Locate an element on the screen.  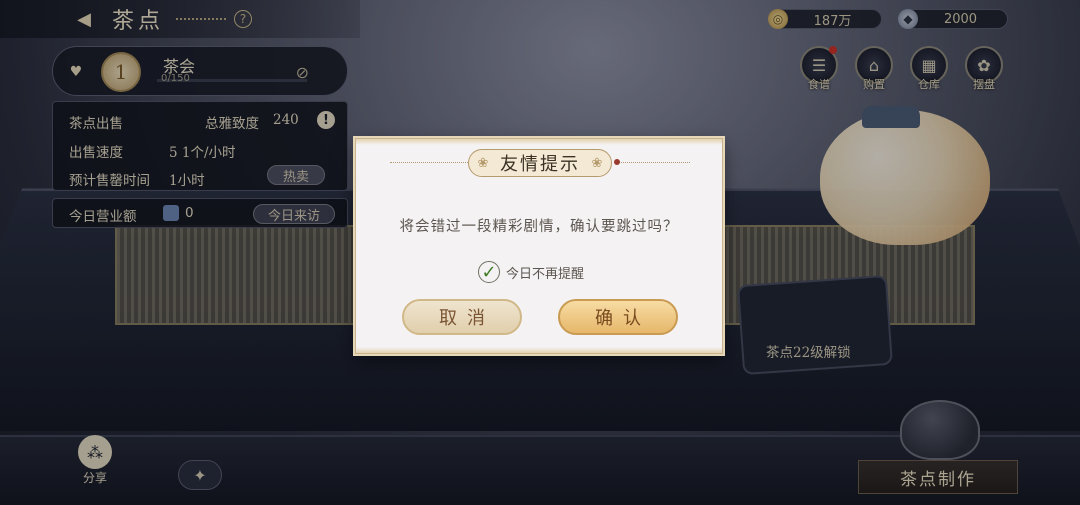
dont-remind-checkbox: ✓ 今日不再提醒 is located at coordinates (531, 272).